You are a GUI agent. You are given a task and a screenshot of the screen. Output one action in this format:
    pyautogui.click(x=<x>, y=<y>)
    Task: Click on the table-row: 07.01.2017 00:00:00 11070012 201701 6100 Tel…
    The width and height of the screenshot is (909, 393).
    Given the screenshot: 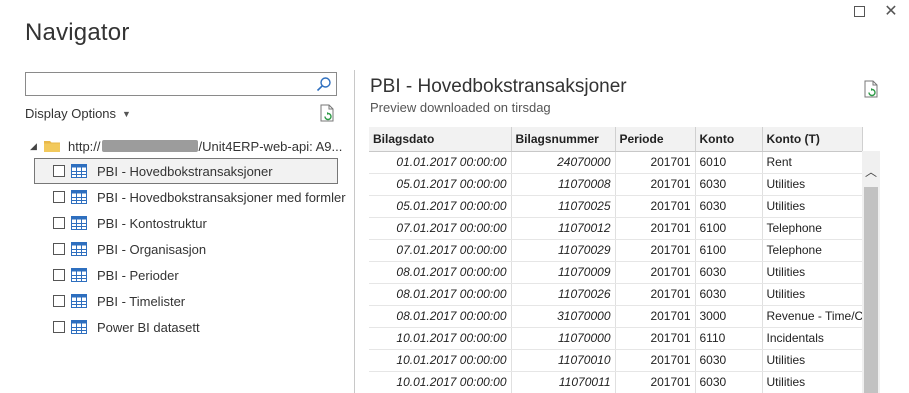 What is the action you would take?
    pyautogui.click(x=616, y=228)
    